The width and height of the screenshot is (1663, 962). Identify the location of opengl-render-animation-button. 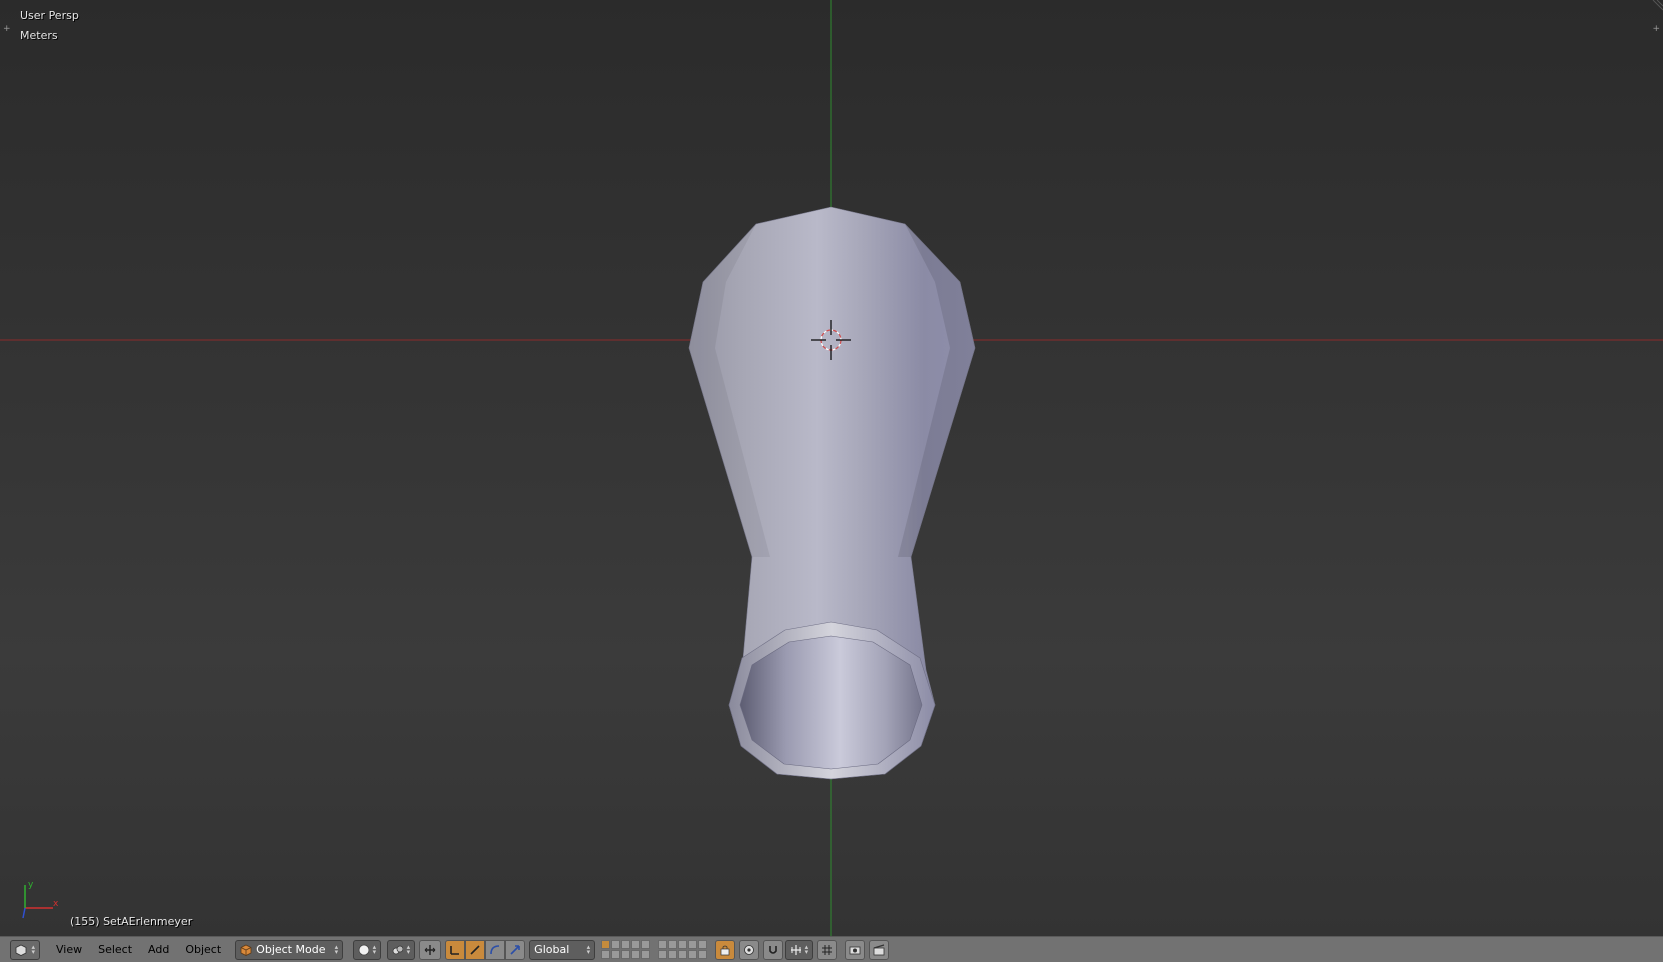
(879, 949).